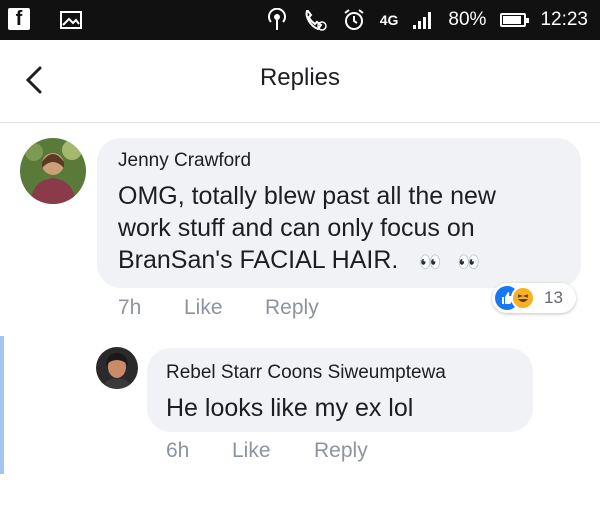  What do you see at coordinates (130, 307) in the screenshot?
I see `comment-time: 7h` at bounding box center [130, 307].